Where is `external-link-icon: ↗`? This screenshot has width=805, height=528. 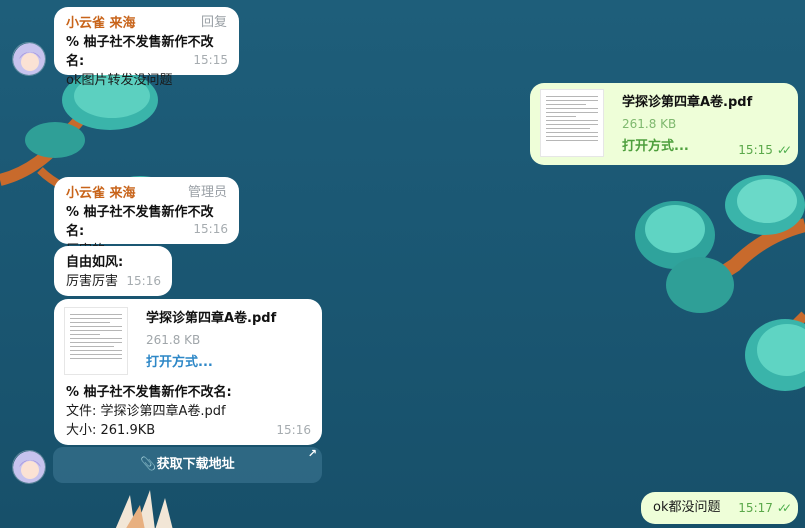
external-link-icon: ↗ is located at coordinates (312, 453).